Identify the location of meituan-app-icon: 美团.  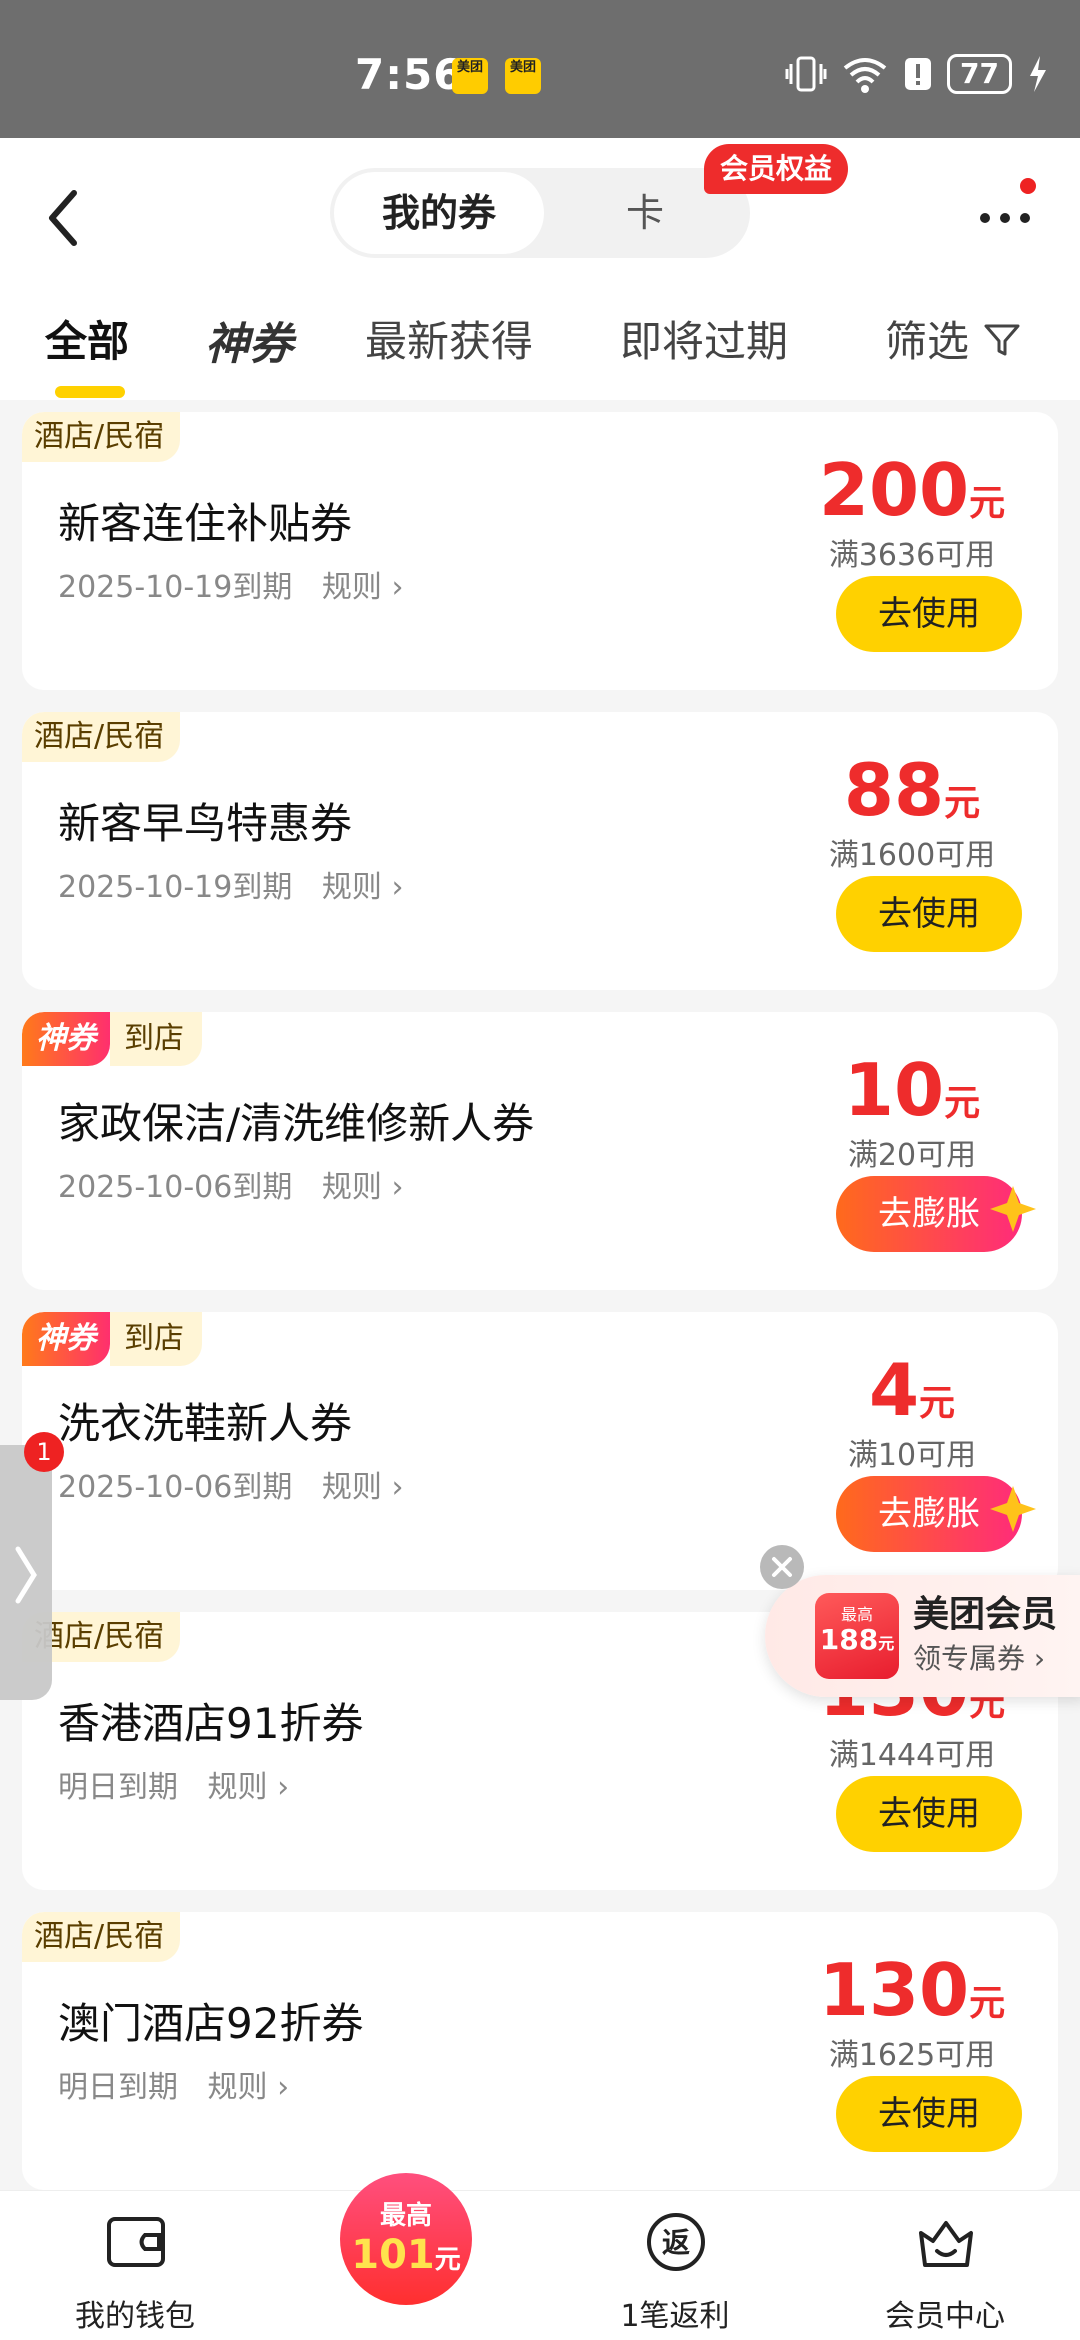
(470, 76).